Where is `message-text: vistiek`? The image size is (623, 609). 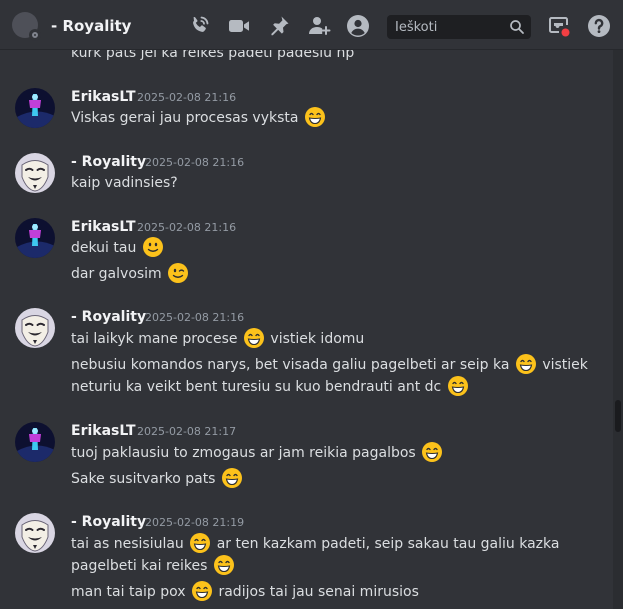
message-text: vistiek is located at coordinates (565, 365).